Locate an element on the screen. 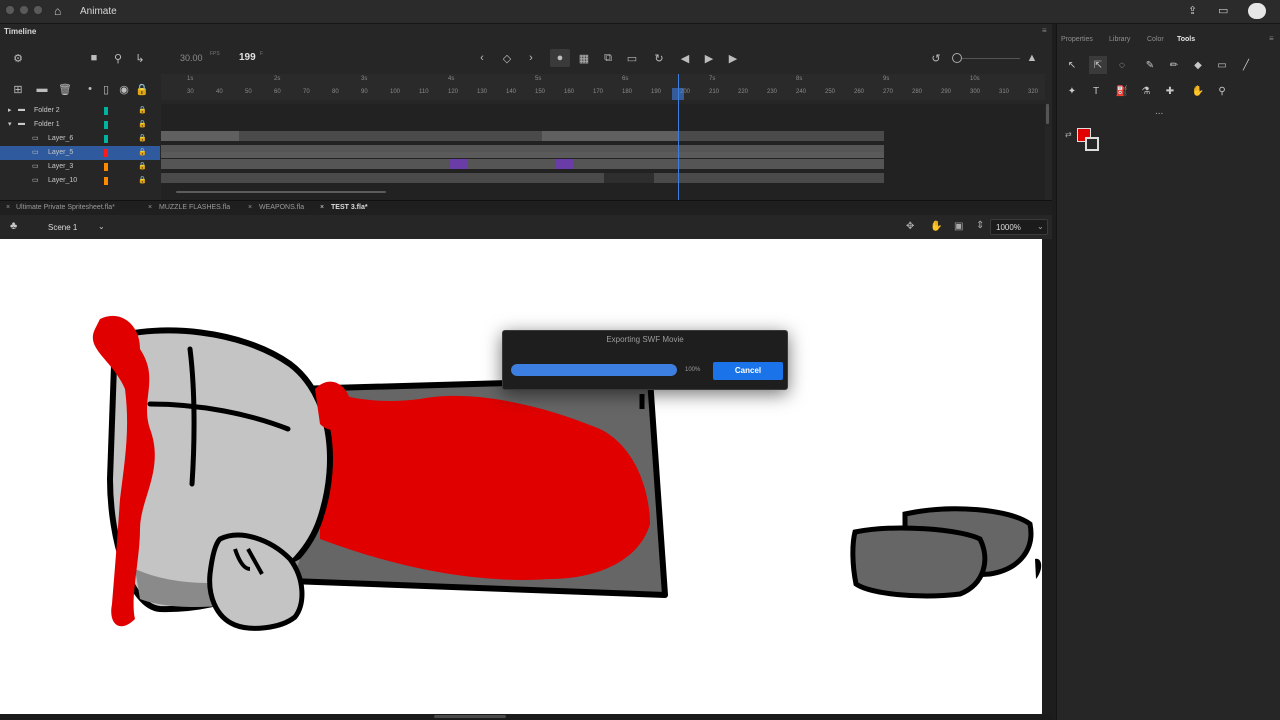 The height and width of the screenshot is (720, 1280). onion-skin-icon: ● is located at coordinates (560, 58).